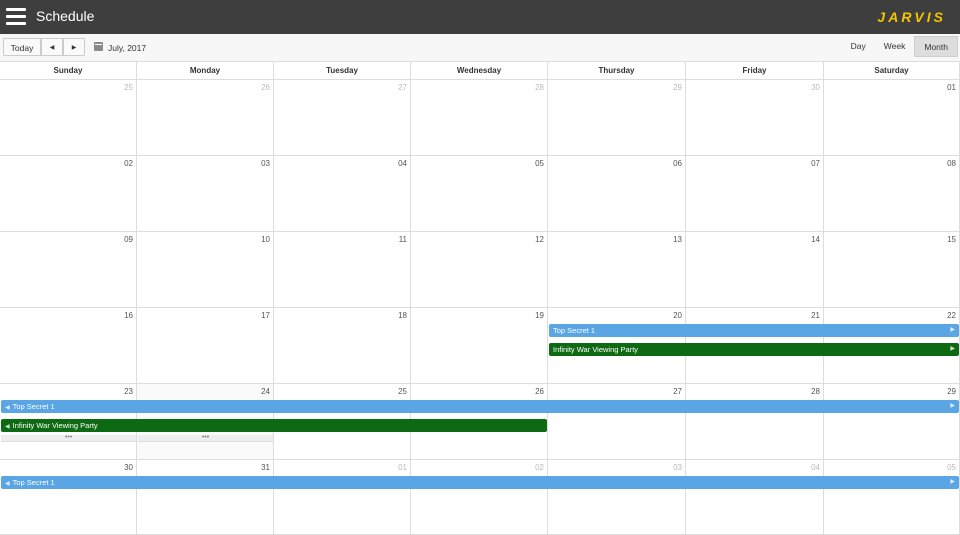  Describe the element at coordinates (755, 270) in the screenshot. I see `day-cell: 14` at that location.